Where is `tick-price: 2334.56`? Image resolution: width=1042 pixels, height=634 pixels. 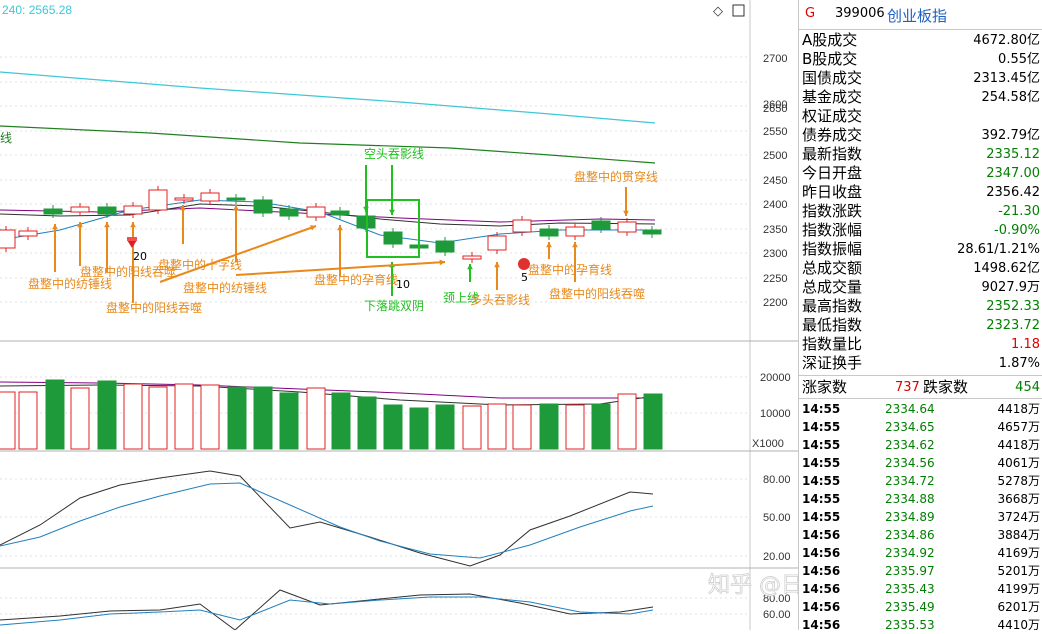 tick-price: 2334.56 is located at coordinates (910, 463).